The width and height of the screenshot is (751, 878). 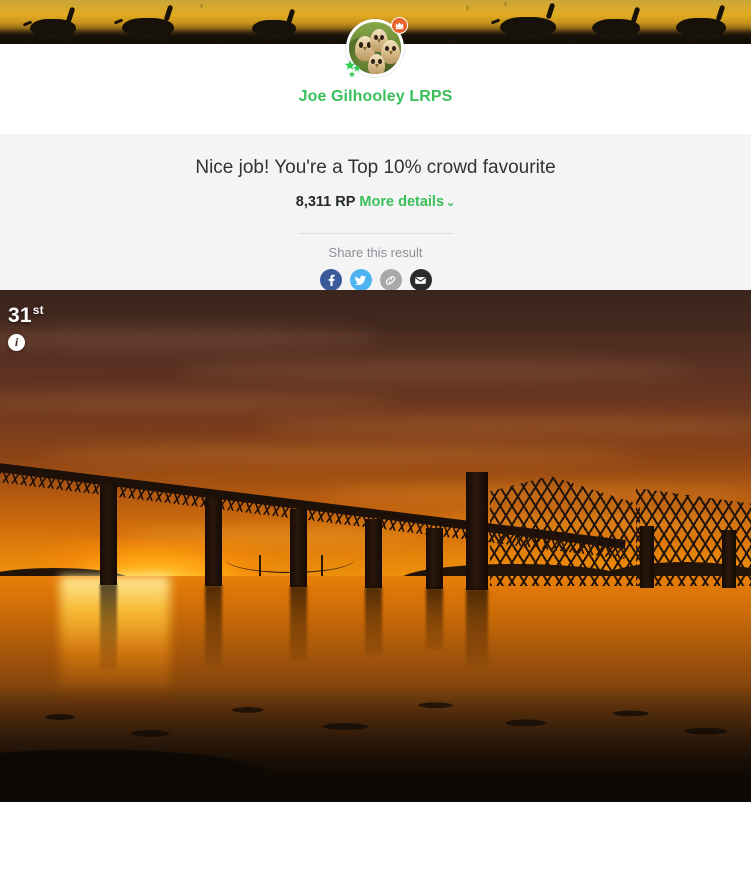 I want to click on rp-value: 8,311 RP, so click(x=325, y=202).